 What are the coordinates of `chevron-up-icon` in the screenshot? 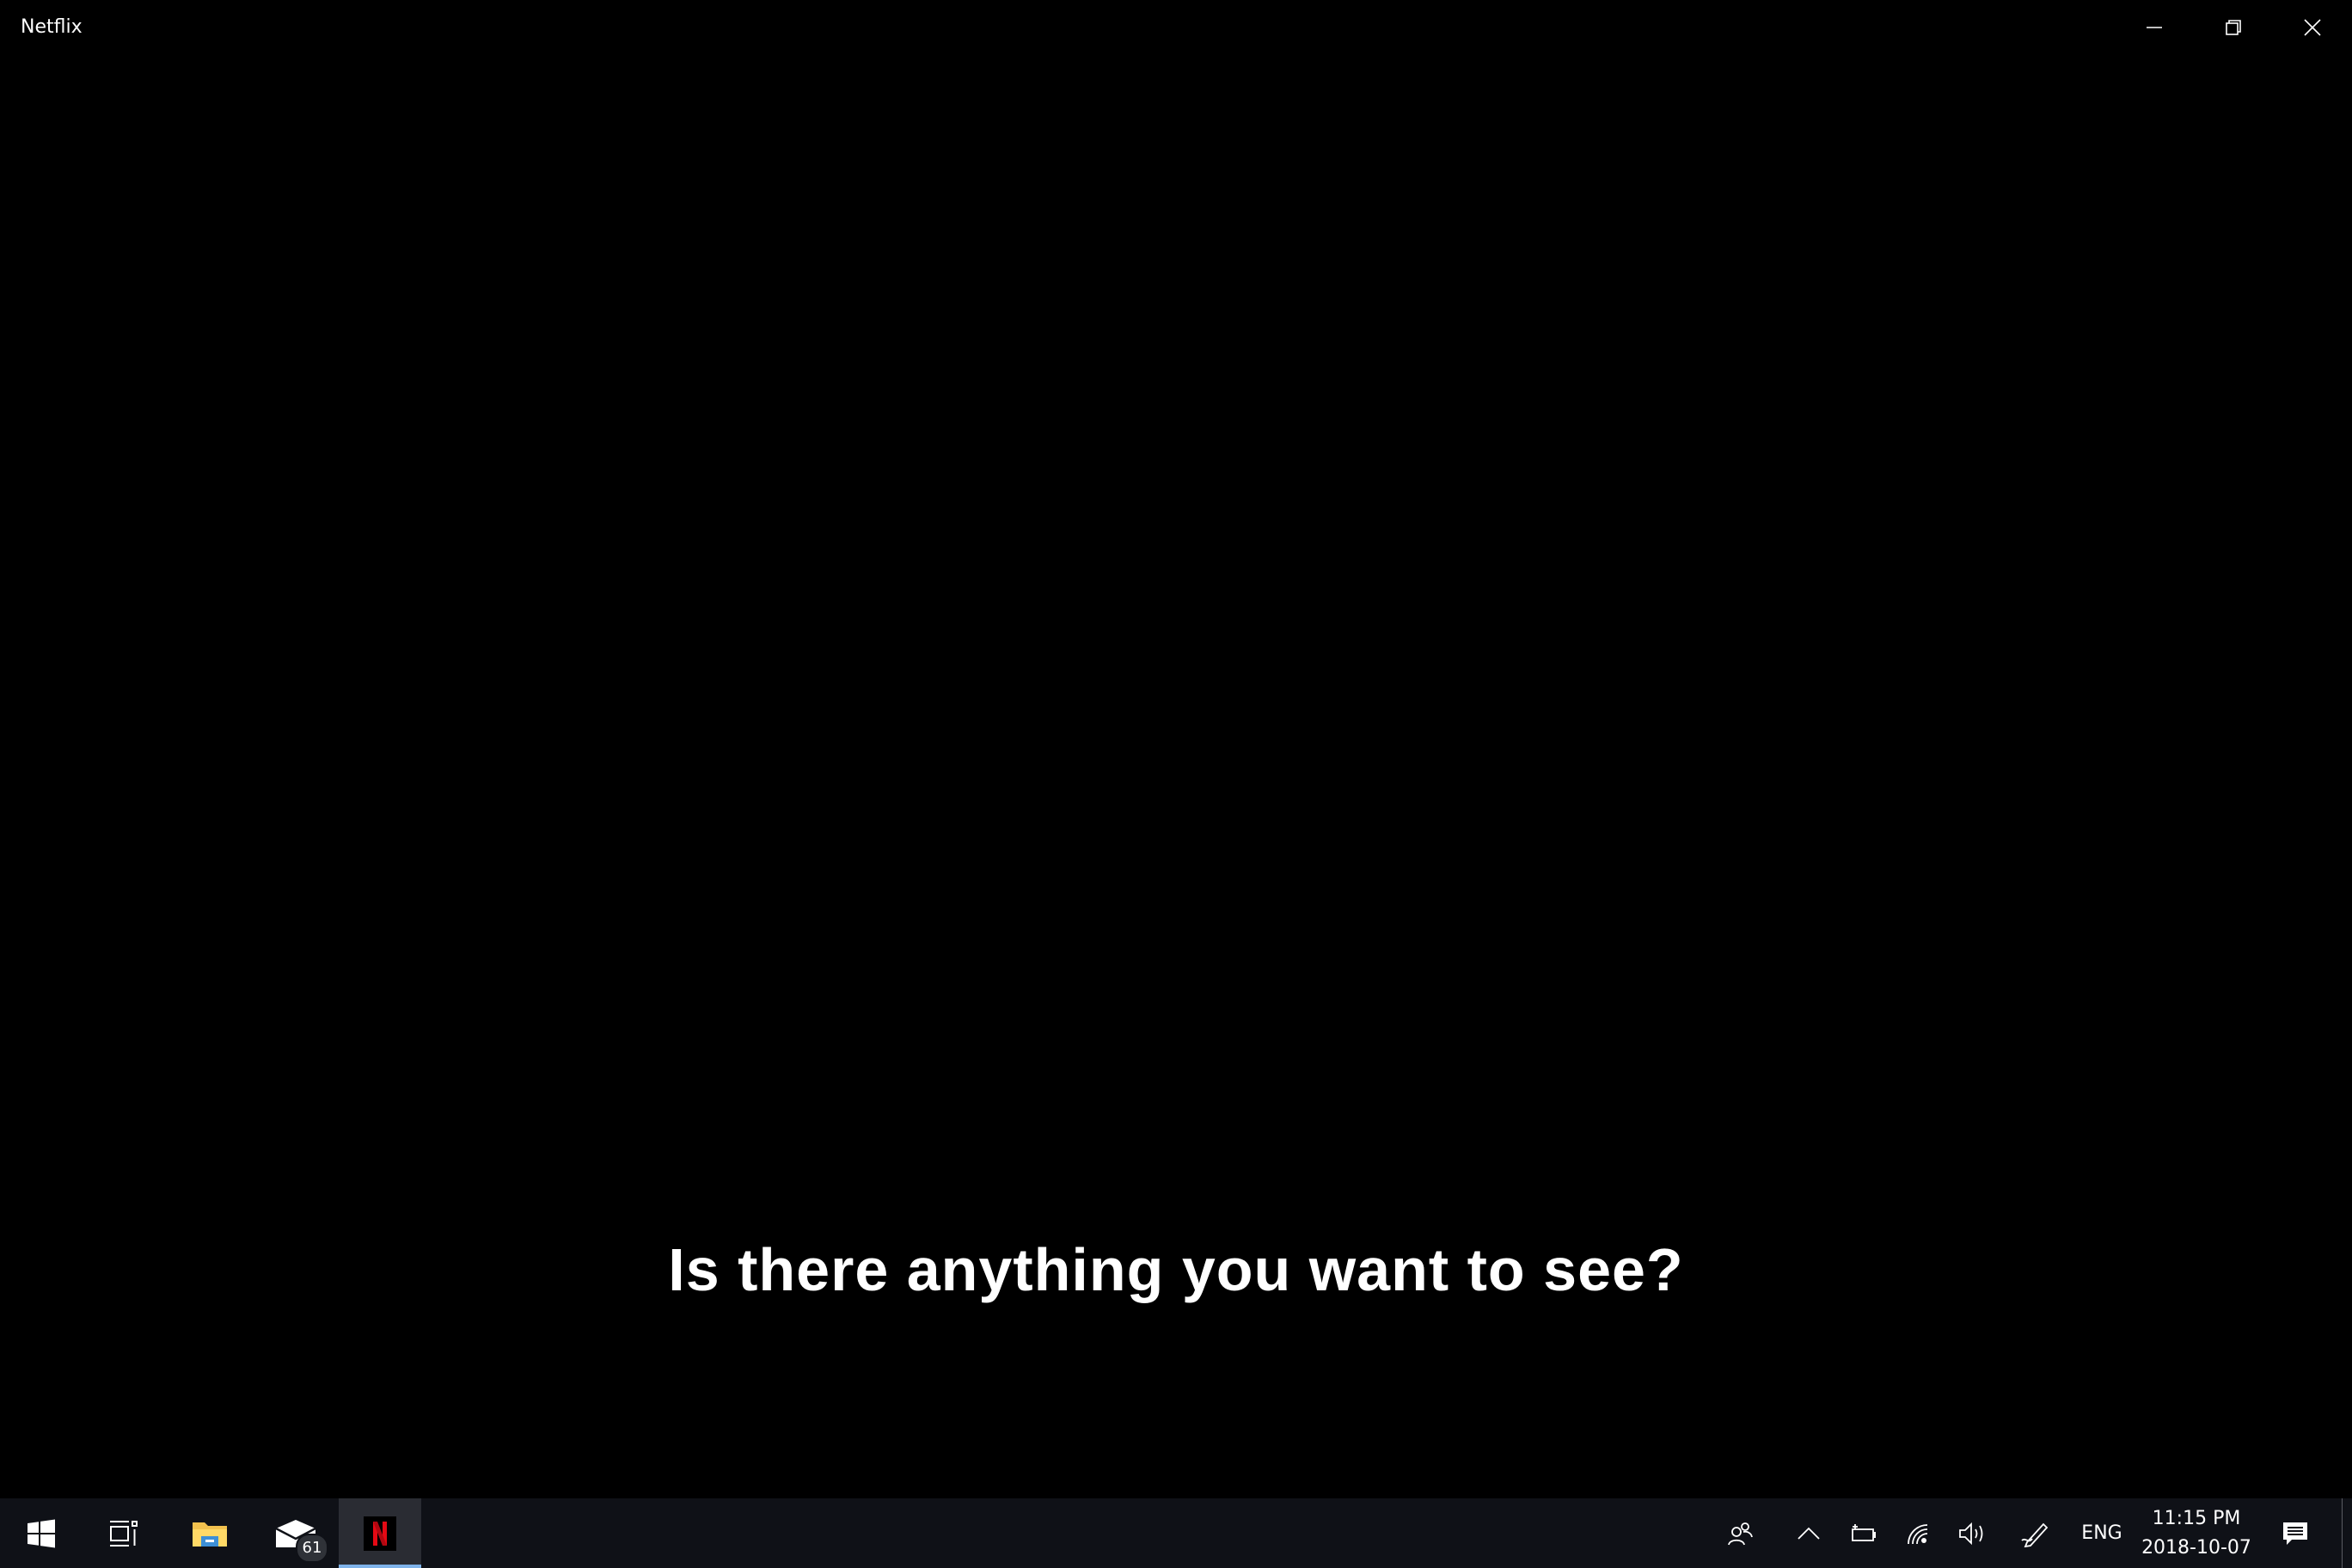 It's located at (1809, 1533).